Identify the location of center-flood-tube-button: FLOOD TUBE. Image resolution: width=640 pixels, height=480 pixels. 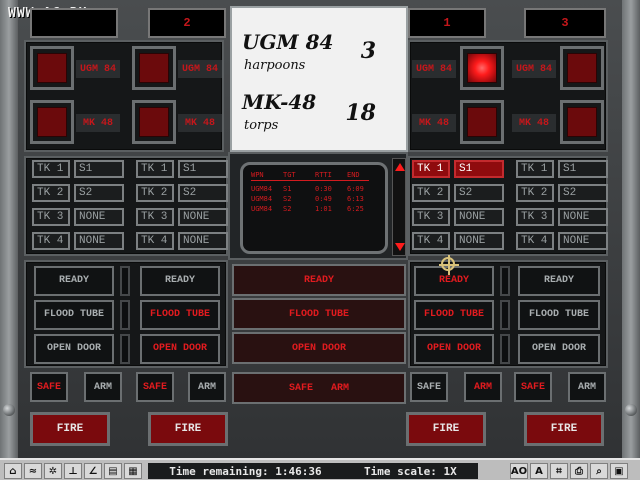
(319, 314).